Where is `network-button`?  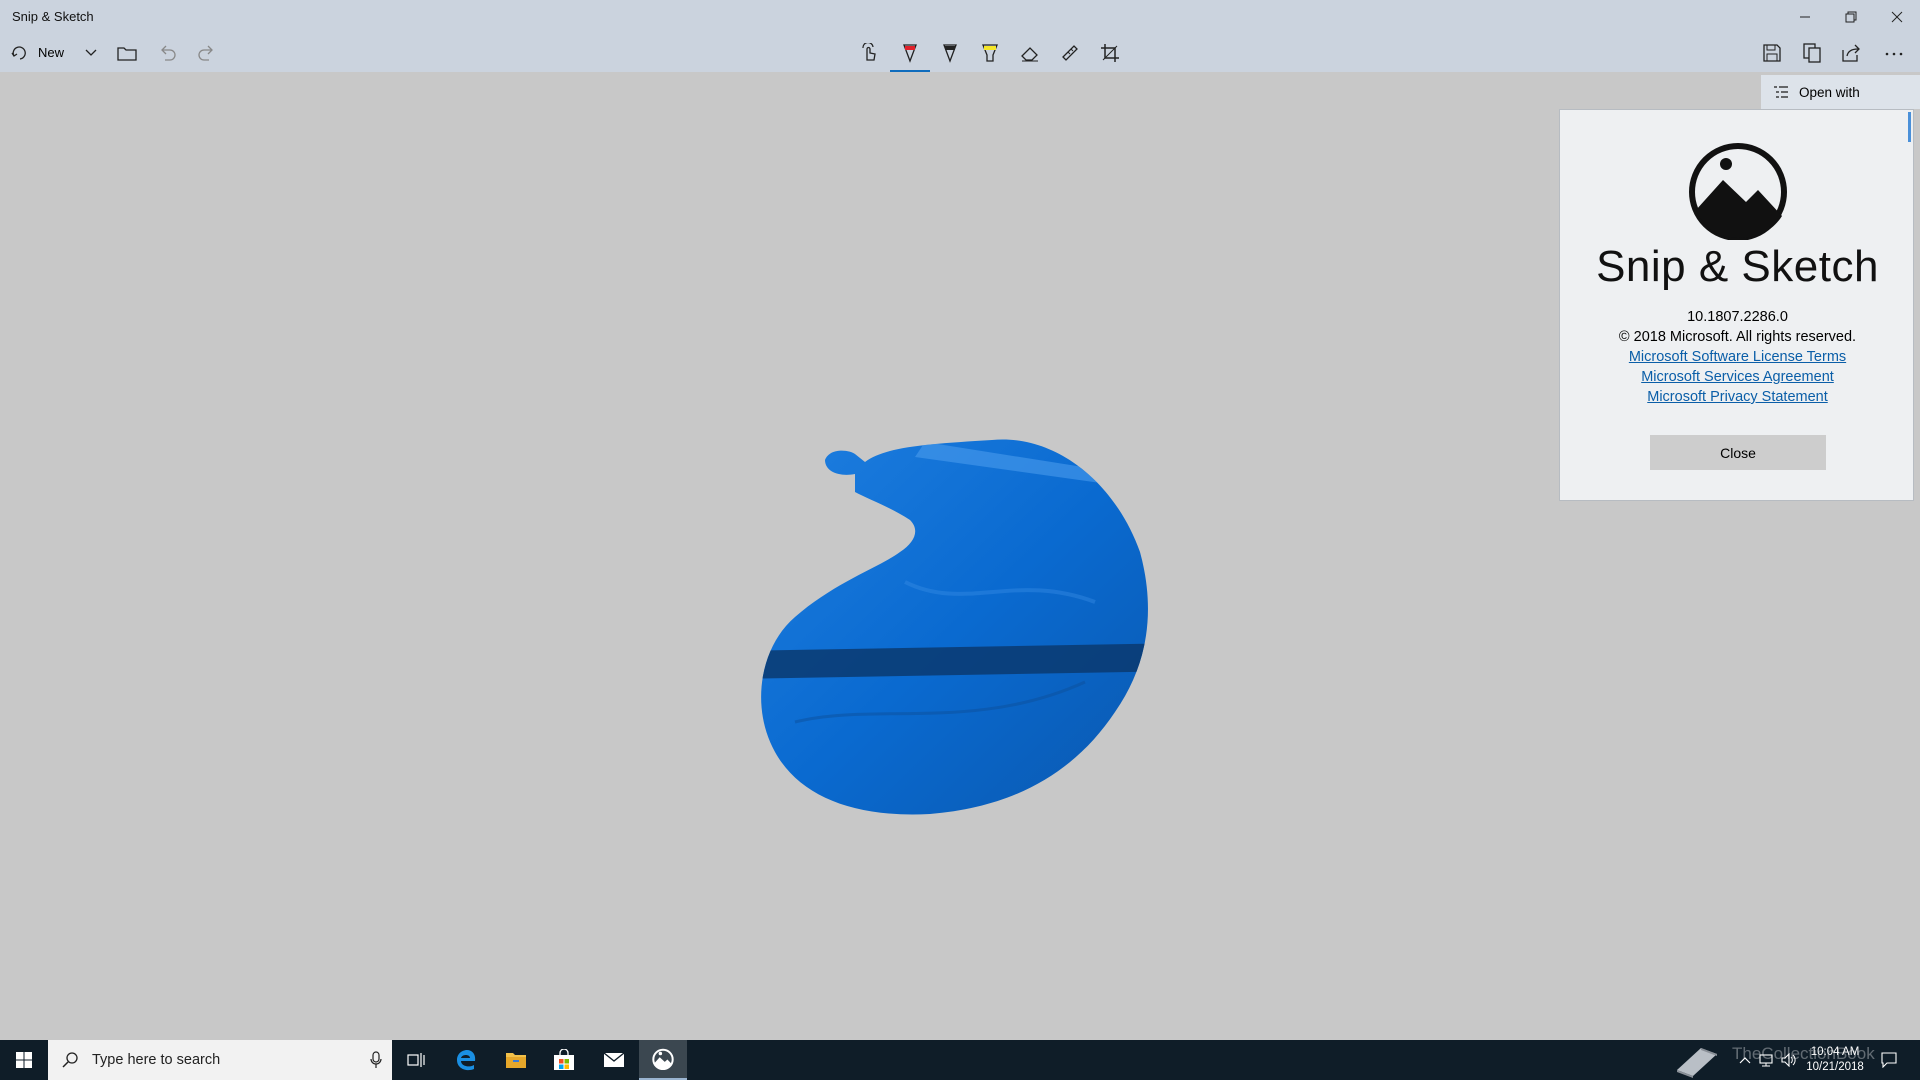
network-button is located at coordinates (1767, 1060).